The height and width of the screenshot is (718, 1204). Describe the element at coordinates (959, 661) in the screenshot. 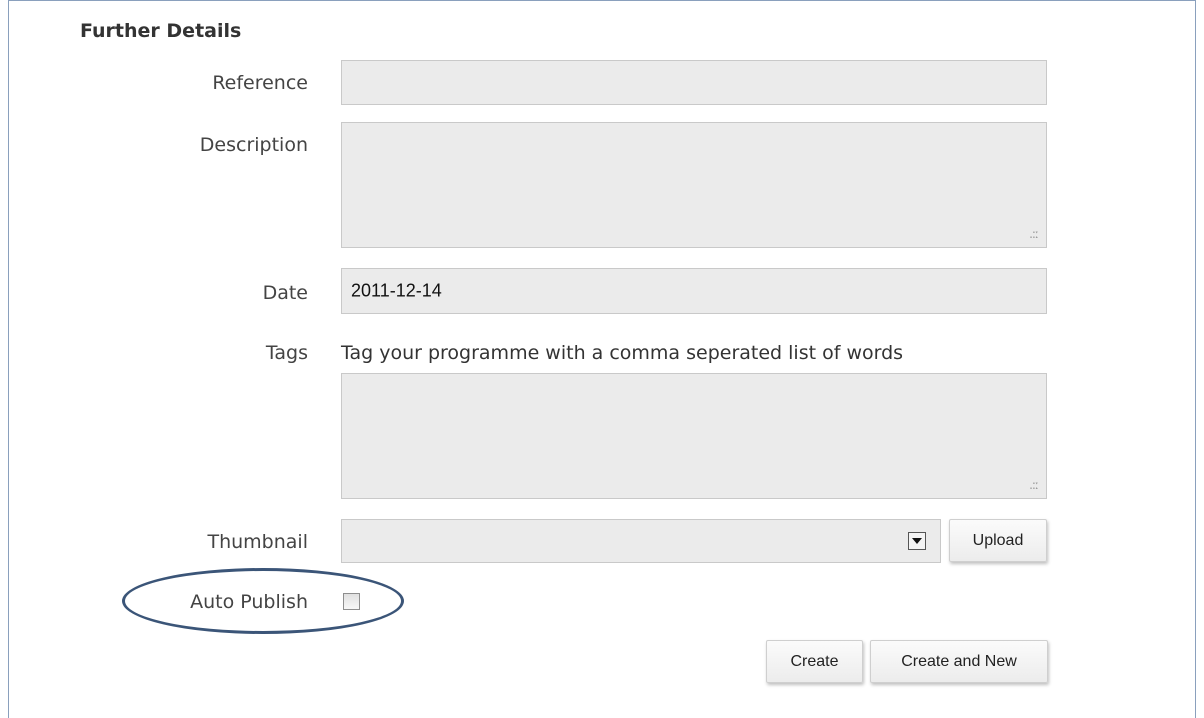

I see `create-and-new-button: Create and New` at that location.